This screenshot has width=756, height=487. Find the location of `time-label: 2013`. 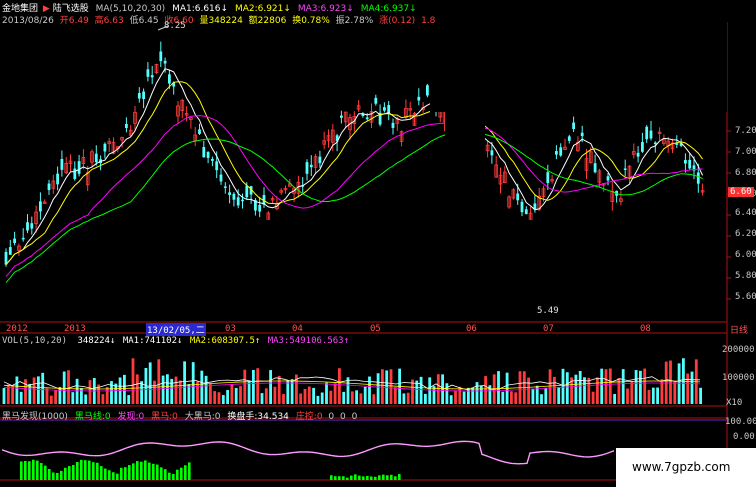

time-label: 2013 is located at coordinates (75, 329).